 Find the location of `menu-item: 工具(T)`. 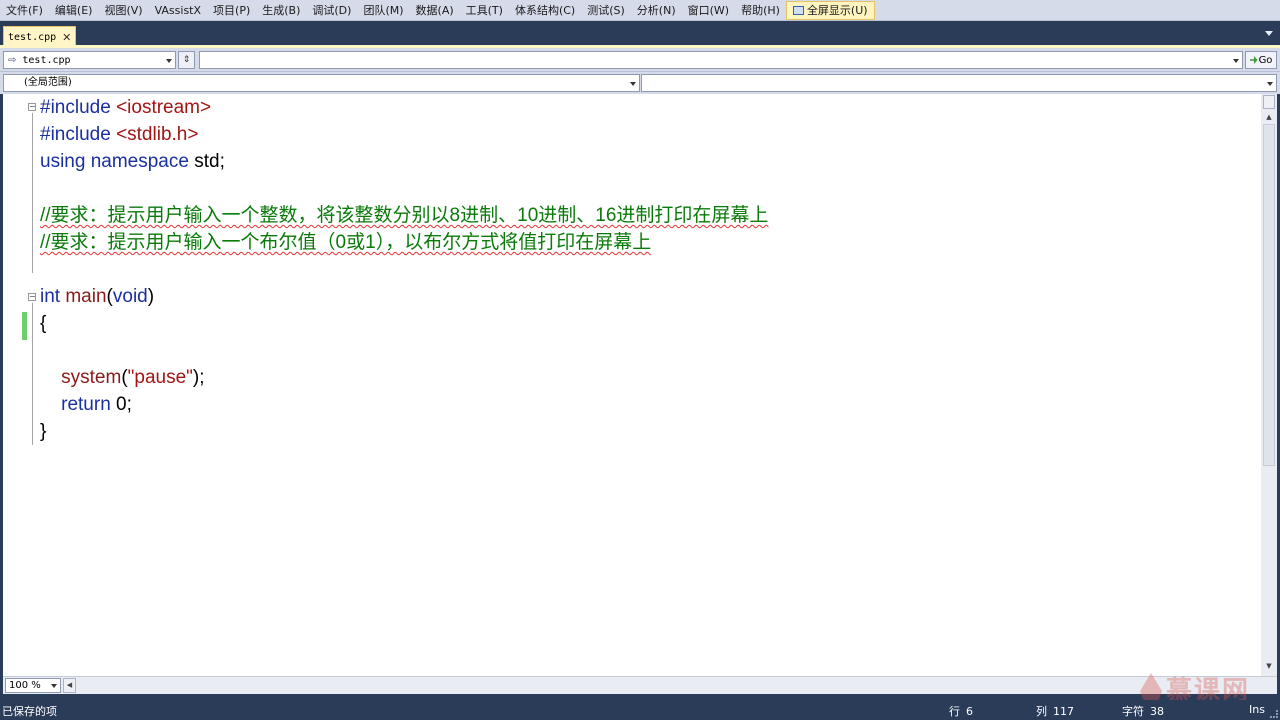

menu-item: 工具(T) is located at coordinates (484, 10).